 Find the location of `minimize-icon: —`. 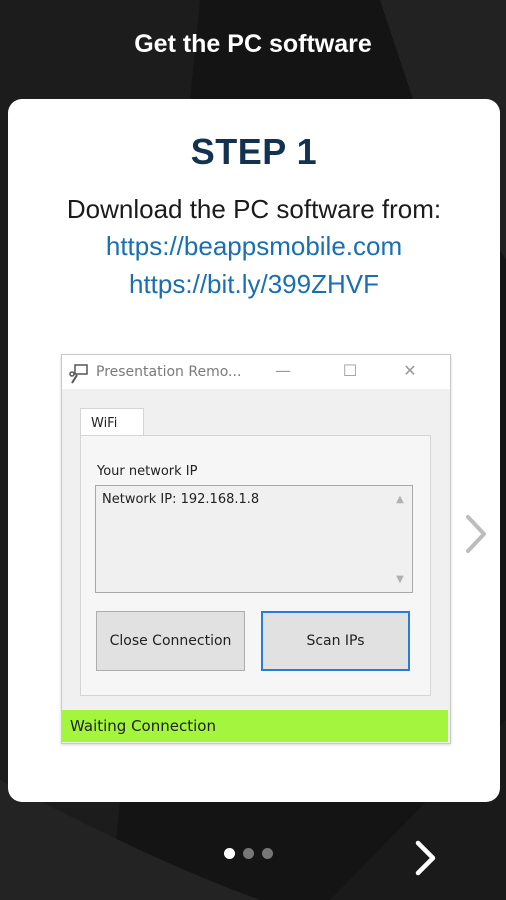

minimize-icon: — is located at coordinates (283, 370).